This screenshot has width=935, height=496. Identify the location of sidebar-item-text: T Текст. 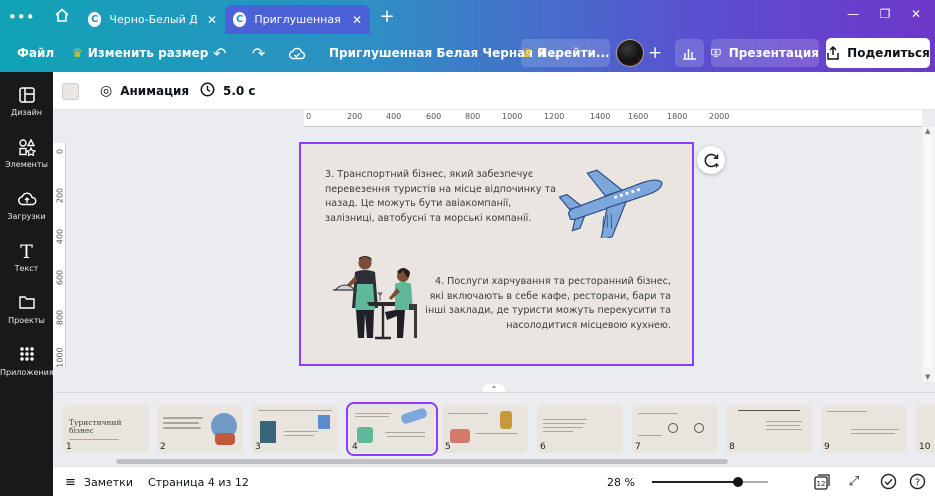
(26, 260).